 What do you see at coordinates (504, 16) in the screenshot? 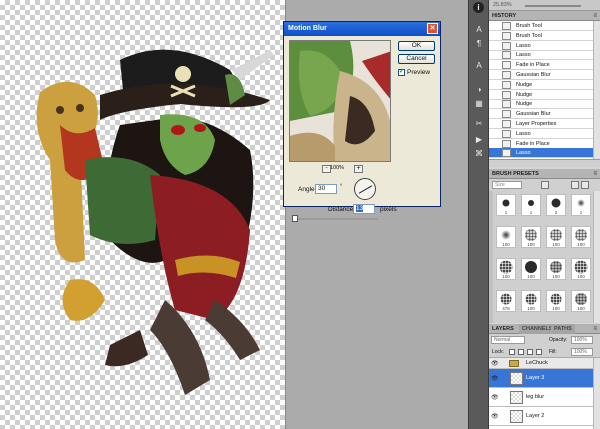
I see `tab-history: HISTORY` at bounding box center [504, 16].